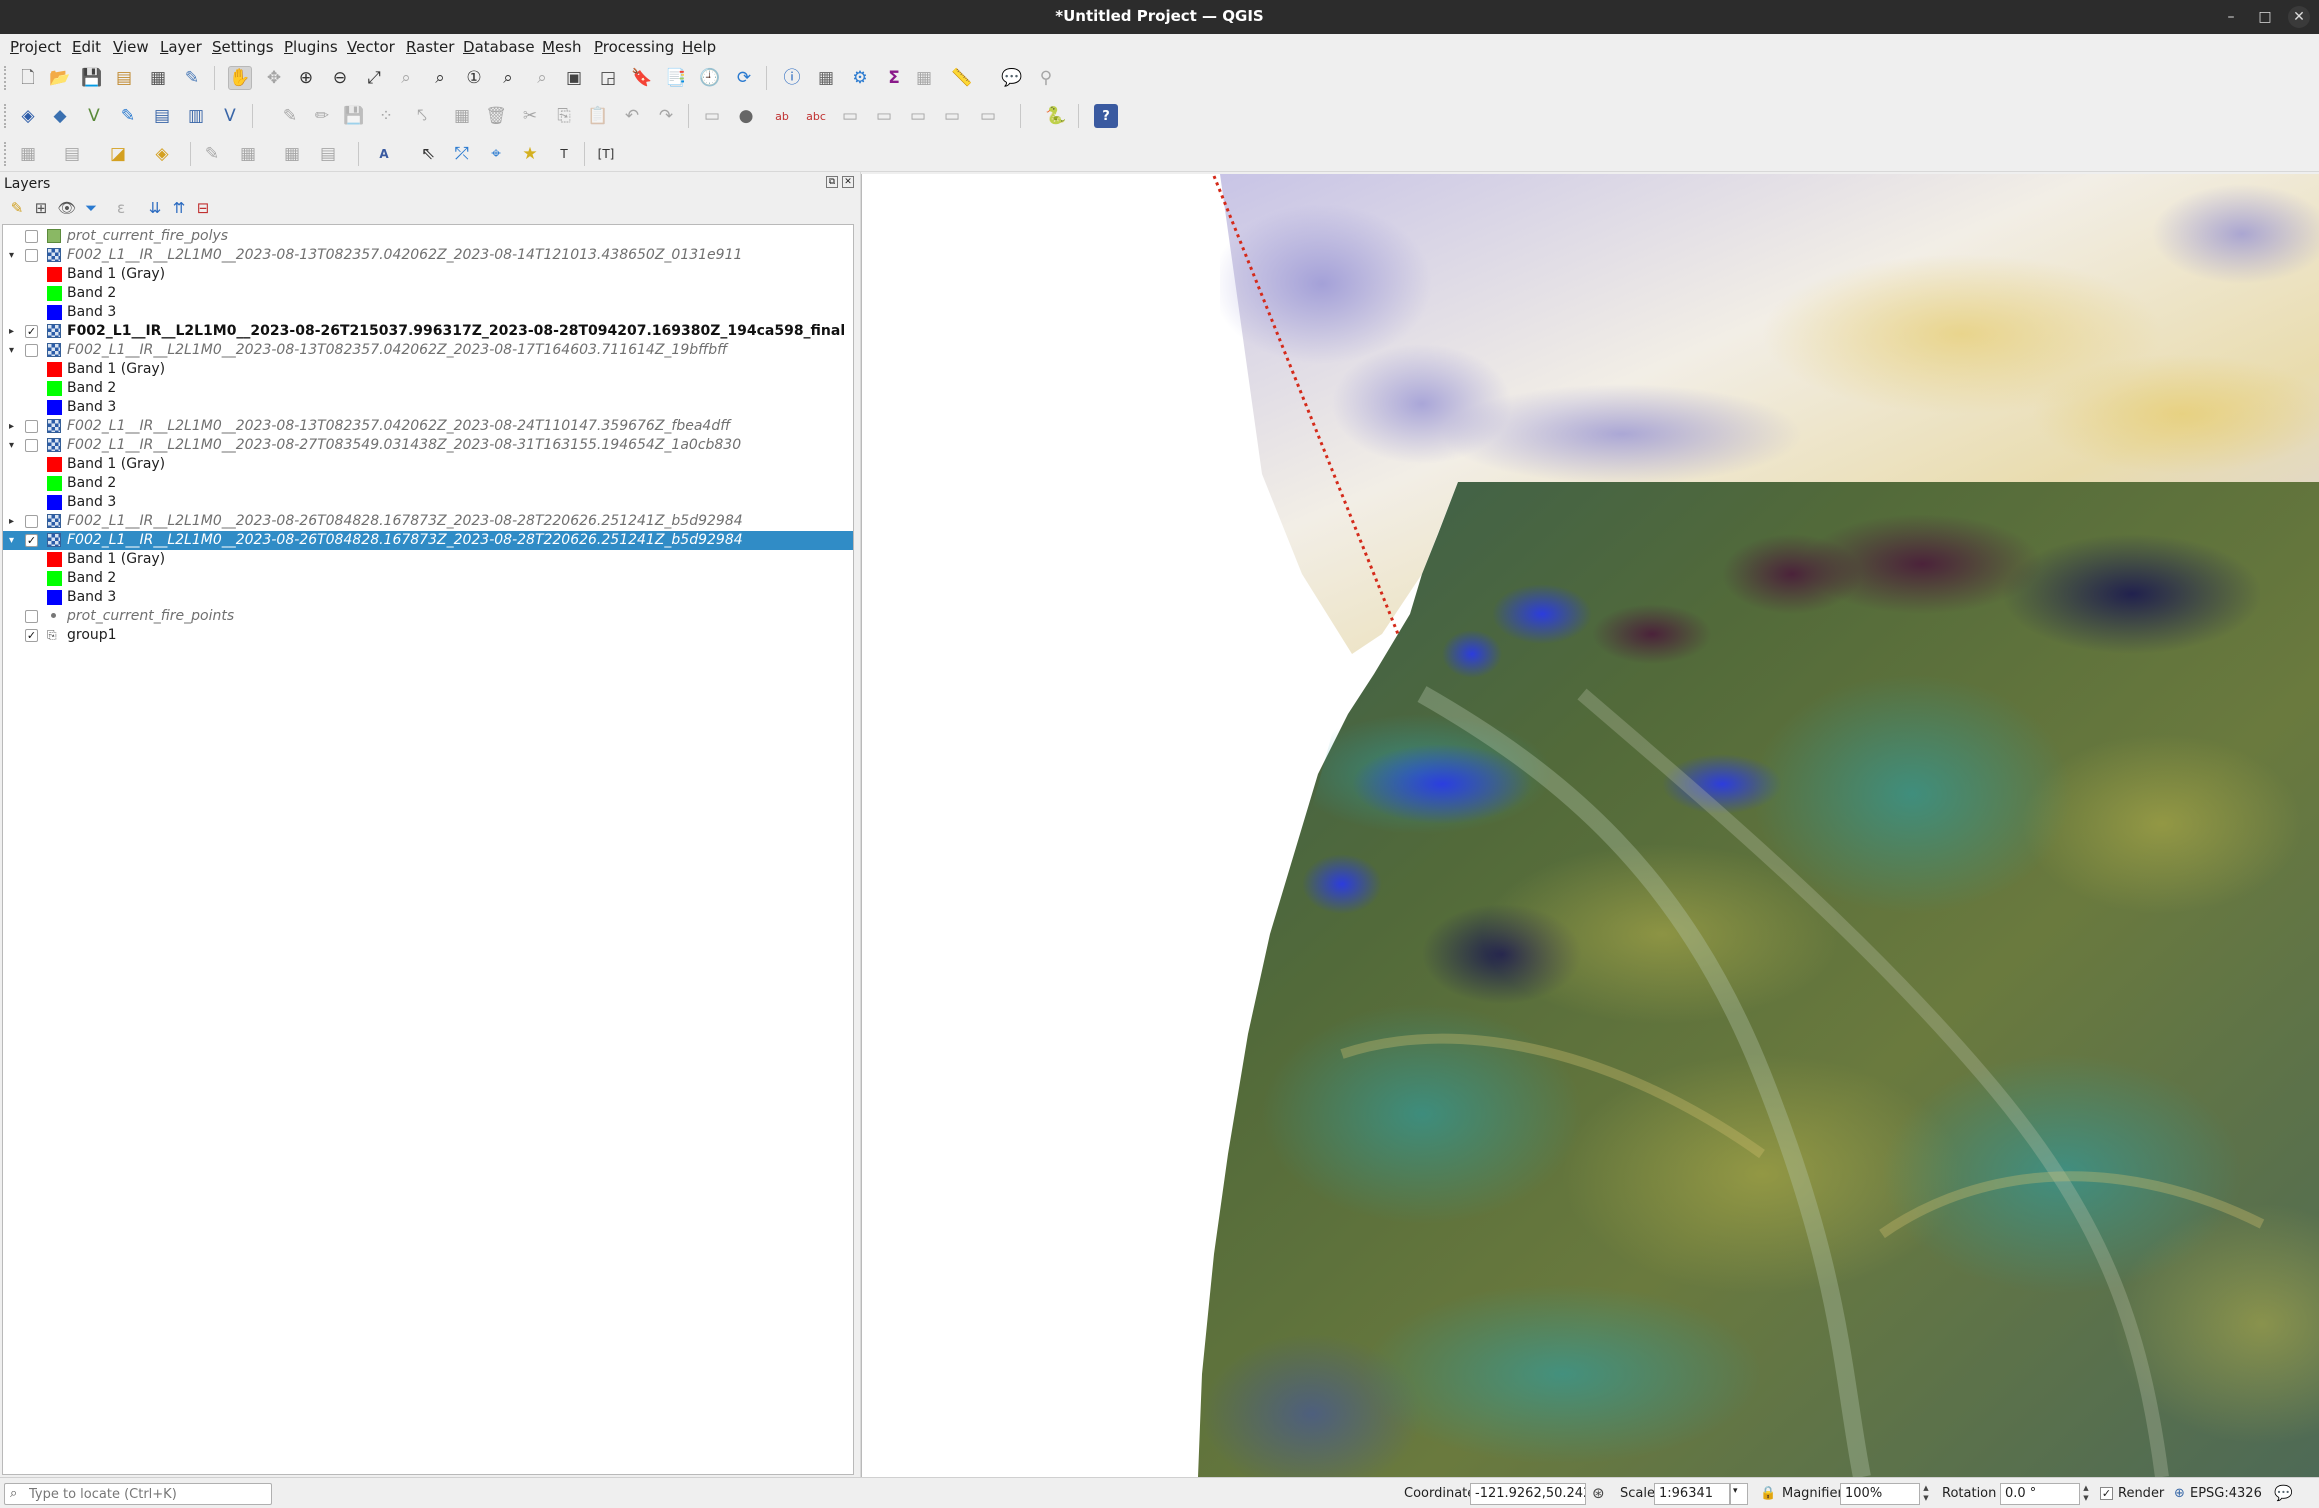 The height and width of the screenshot is (1508, 2319). Describe the element at coordinates (894, 78) in the screenshot. I see `statistical-summary-icon: Σ` at that location.